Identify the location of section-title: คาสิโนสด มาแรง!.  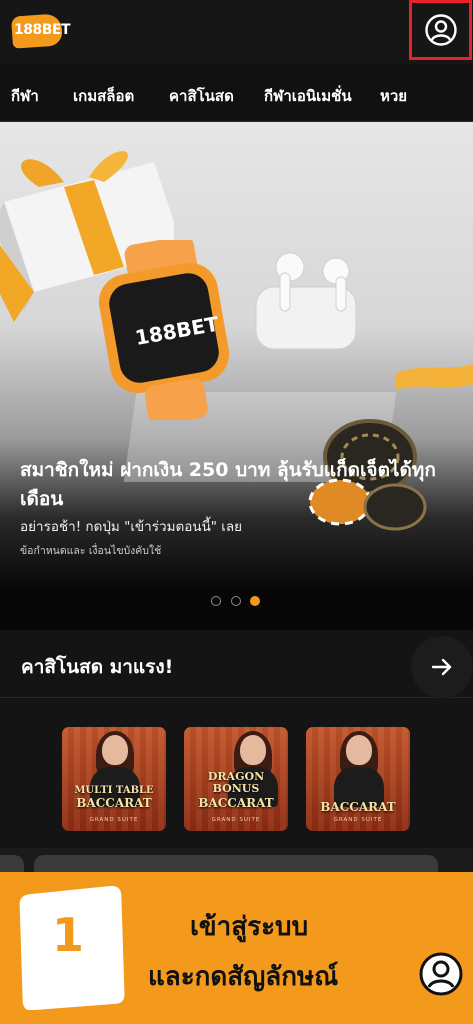
(97, 667).